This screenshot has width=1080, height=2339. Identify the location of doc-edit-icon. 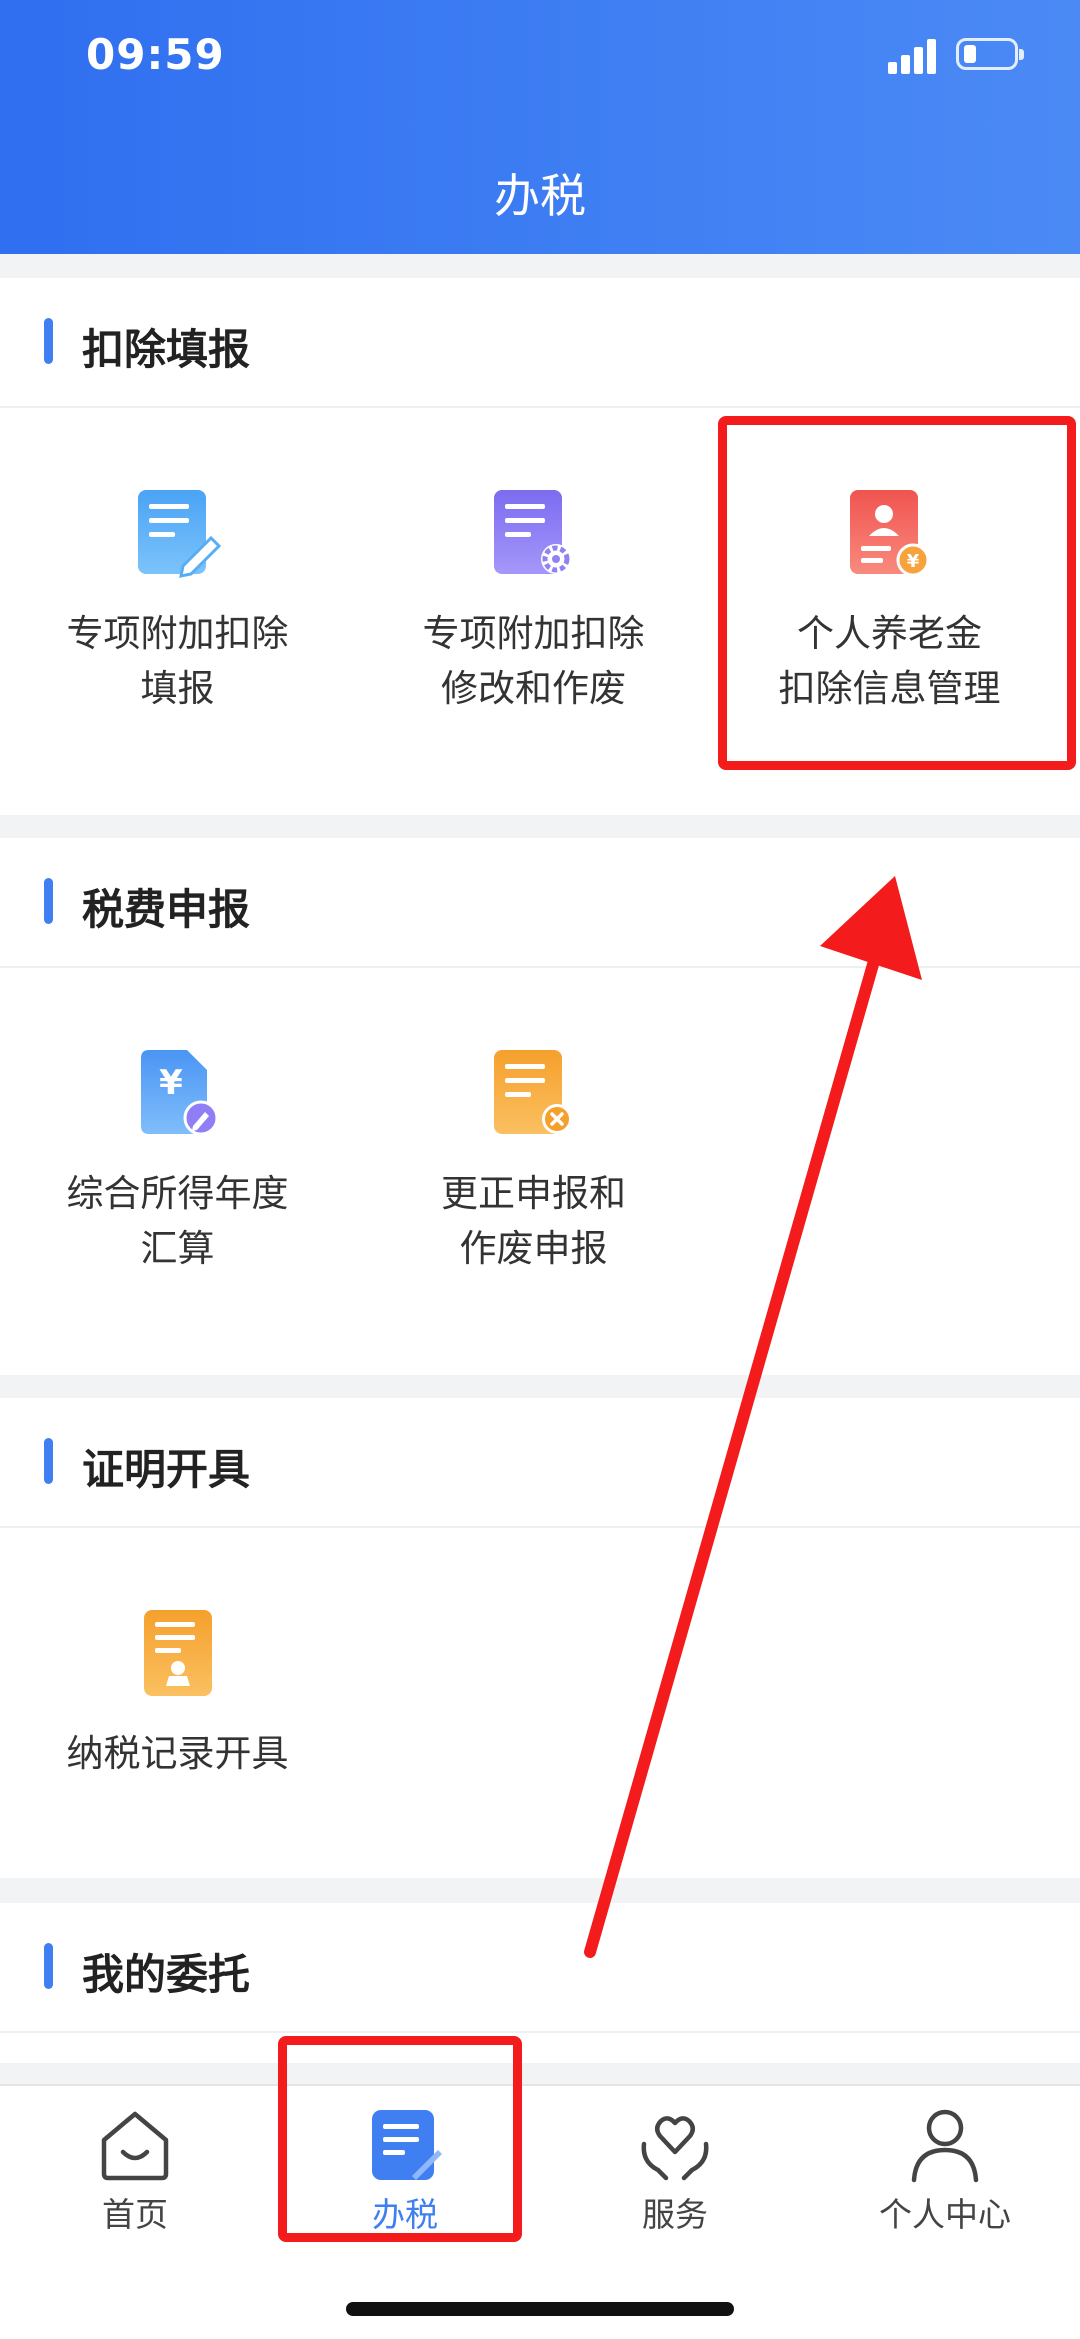
(178, 533).